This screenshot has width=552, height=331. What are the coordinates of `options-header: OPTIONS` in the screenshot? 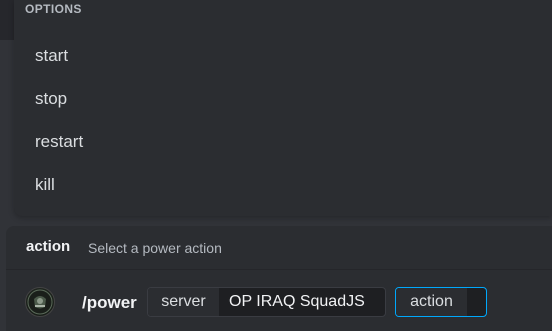 It's located at (53, 9).